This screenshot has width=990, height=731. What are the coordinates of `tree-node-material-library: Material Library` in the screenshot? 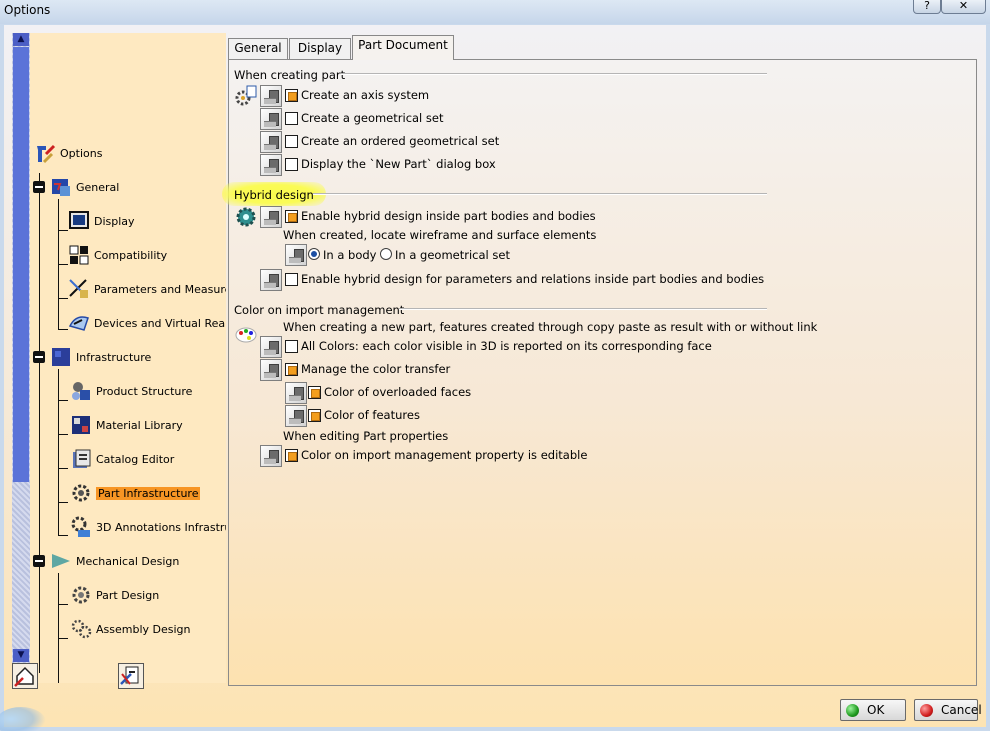 It's located at (126, 425).